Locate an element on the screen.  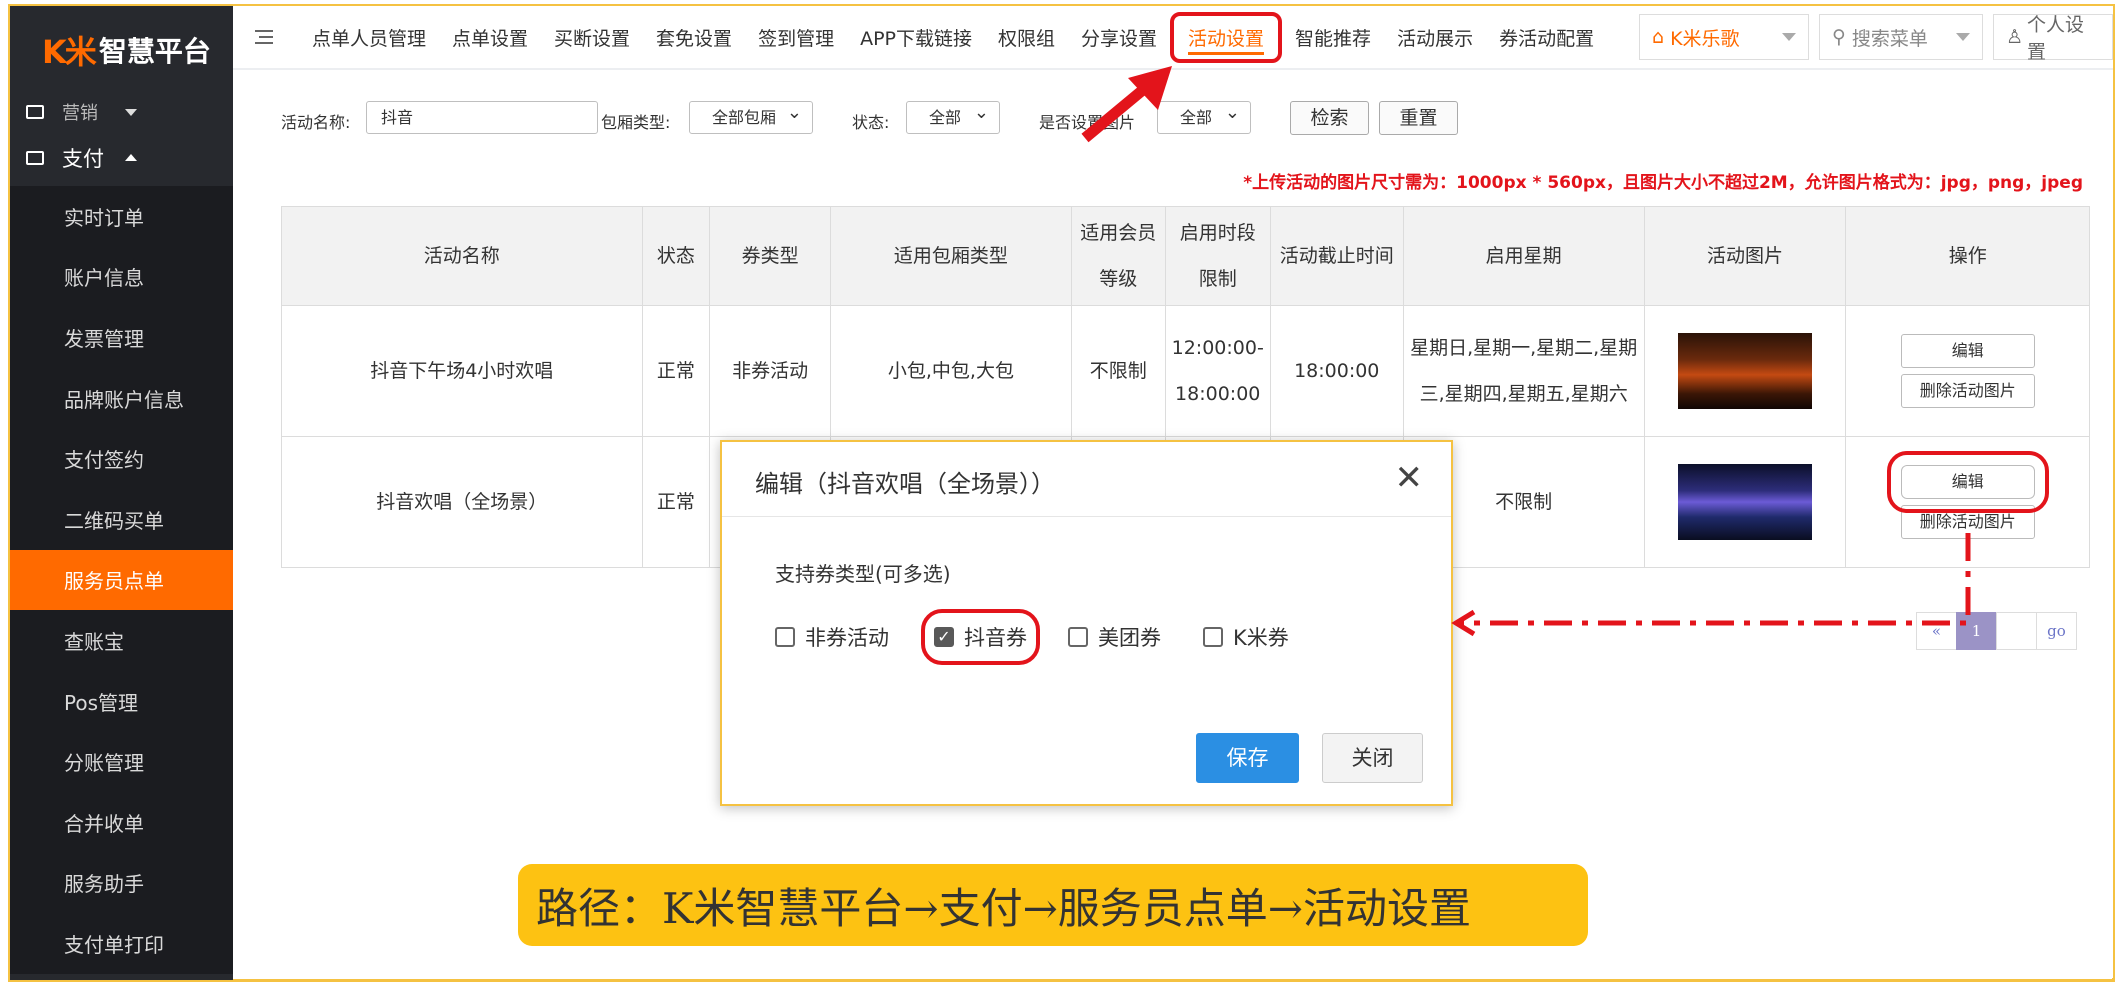
search-icon: ⚲ is located at coordinates (1839, 37).